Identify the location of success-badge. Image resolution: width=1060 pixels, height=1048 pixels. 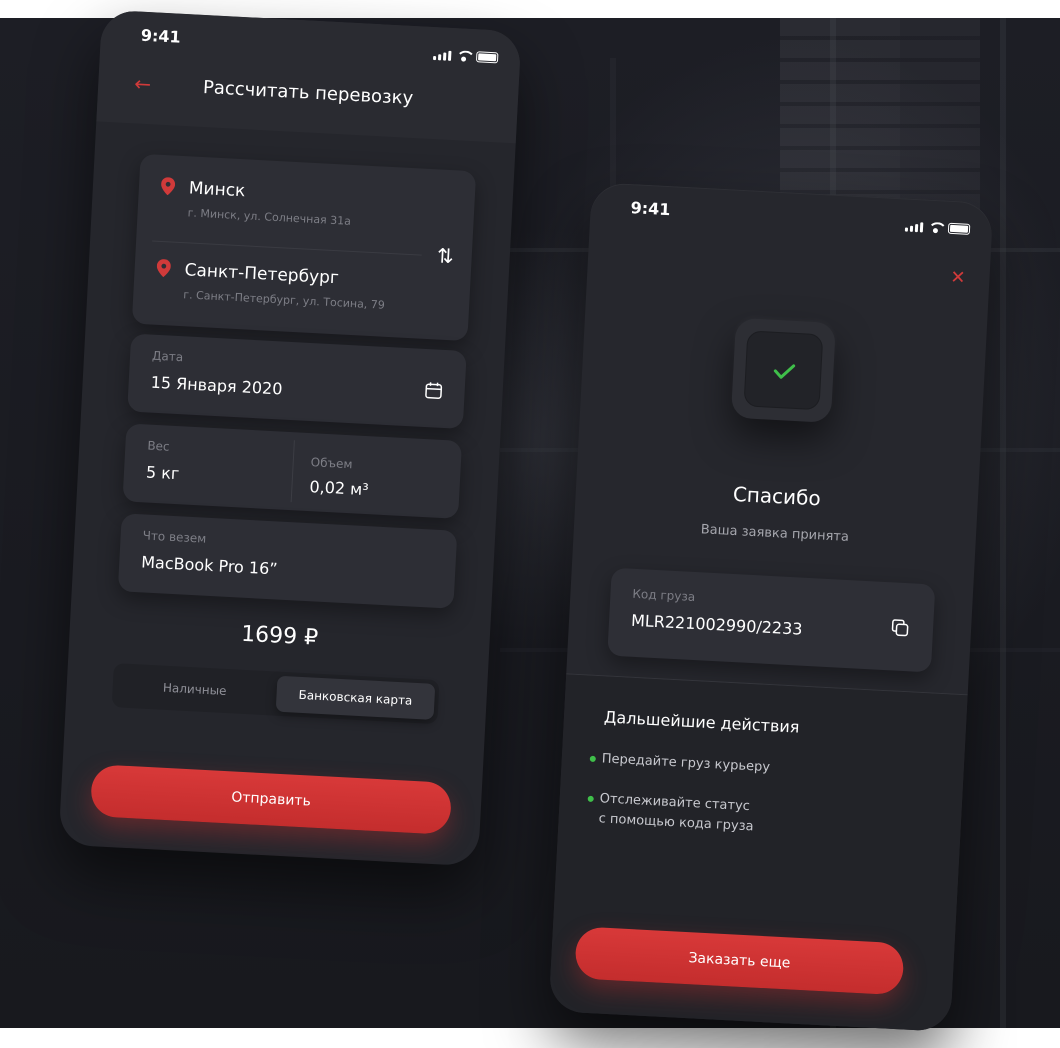
(783, 370).